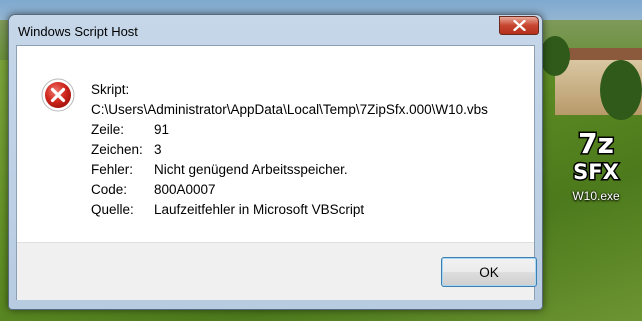 Image resolution: width=642 pixels, height=321 pixels. I want to click on detail-value: 3, so click(158, 149).